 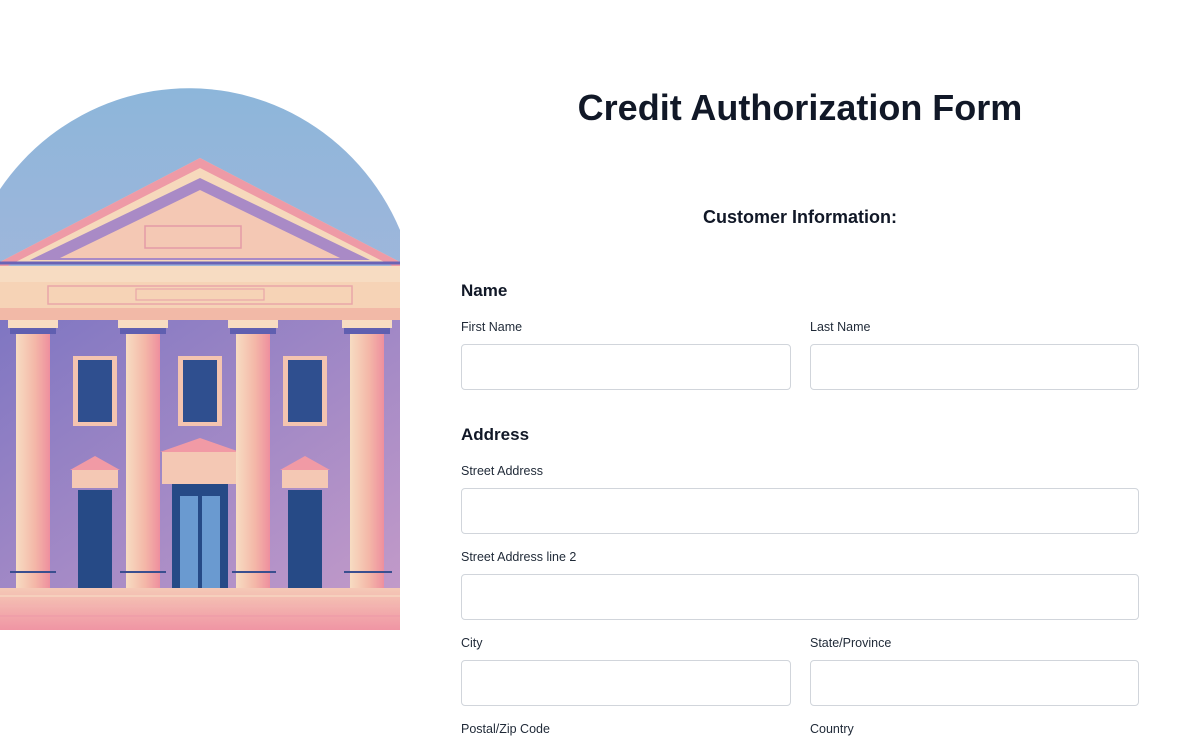 What do you see at coordinates (799, 217) in the screenshot?
I see `customer-info-heading: Customer Information:` at bounding box center [799, 217].